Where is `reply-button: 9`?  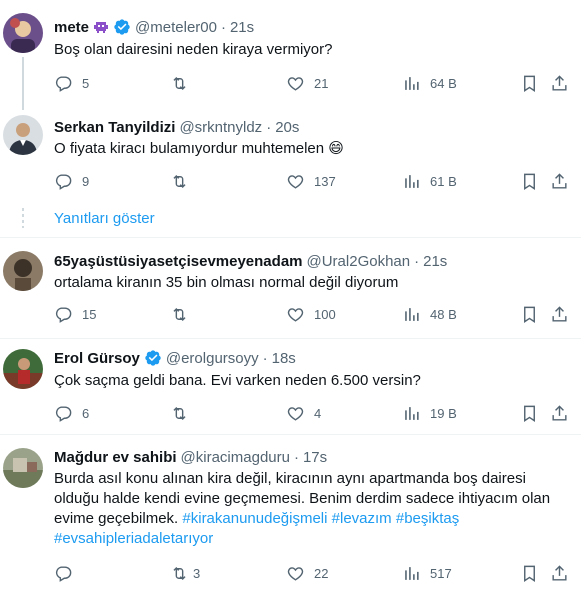 reply-button: 9 is located at coordinates (71, 181).